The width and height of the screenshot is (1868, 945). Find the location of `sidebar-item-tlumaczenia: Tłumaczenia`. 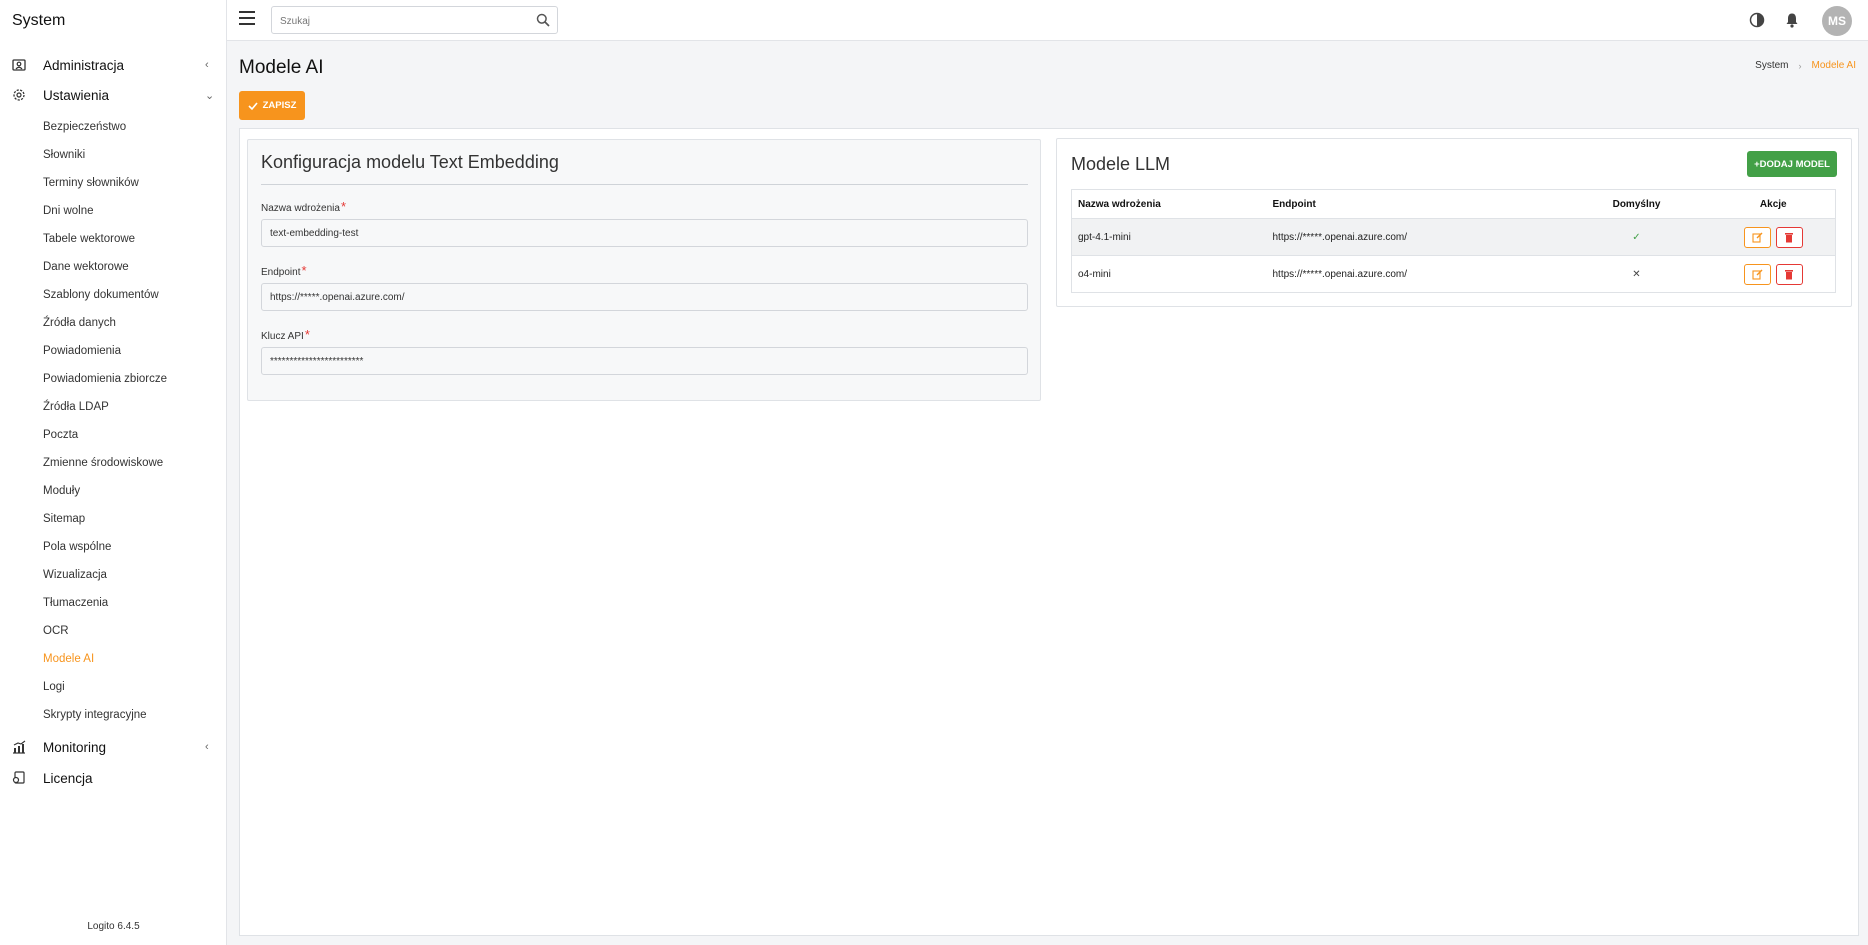

sidebar-item-tlumaczenia: Tłumaczenia is located at coordinates (75, 603).